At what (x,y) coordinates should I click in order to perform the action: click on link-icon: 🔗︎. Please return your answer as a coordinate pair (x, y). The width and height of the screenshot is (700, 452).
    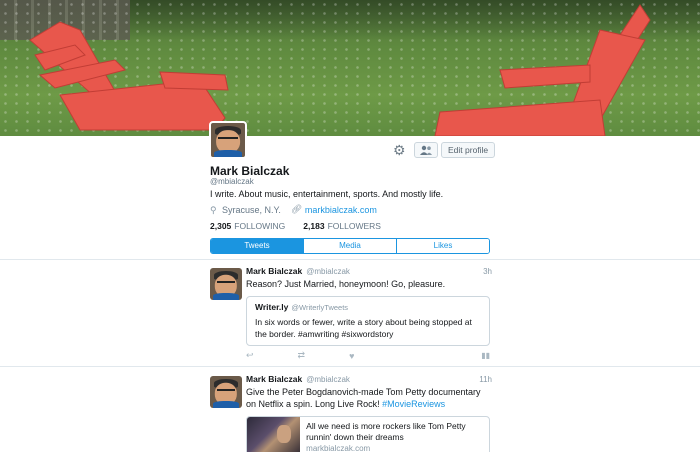
    Looking at the image, I should click on (296, 209).